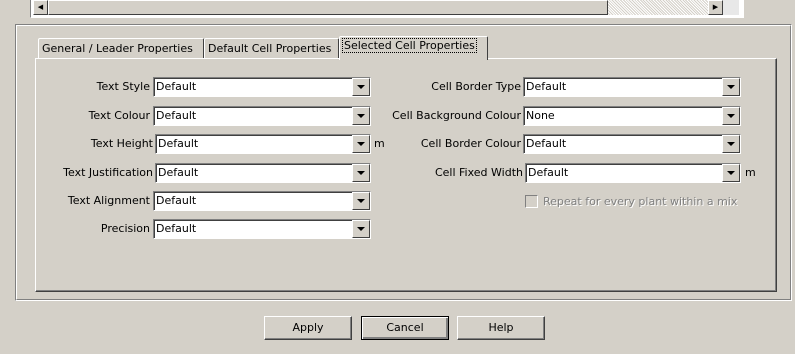 The height and width of the screenshot is (354, 795). I want to click on cell-border-type-value: Default, so click(546, 86).